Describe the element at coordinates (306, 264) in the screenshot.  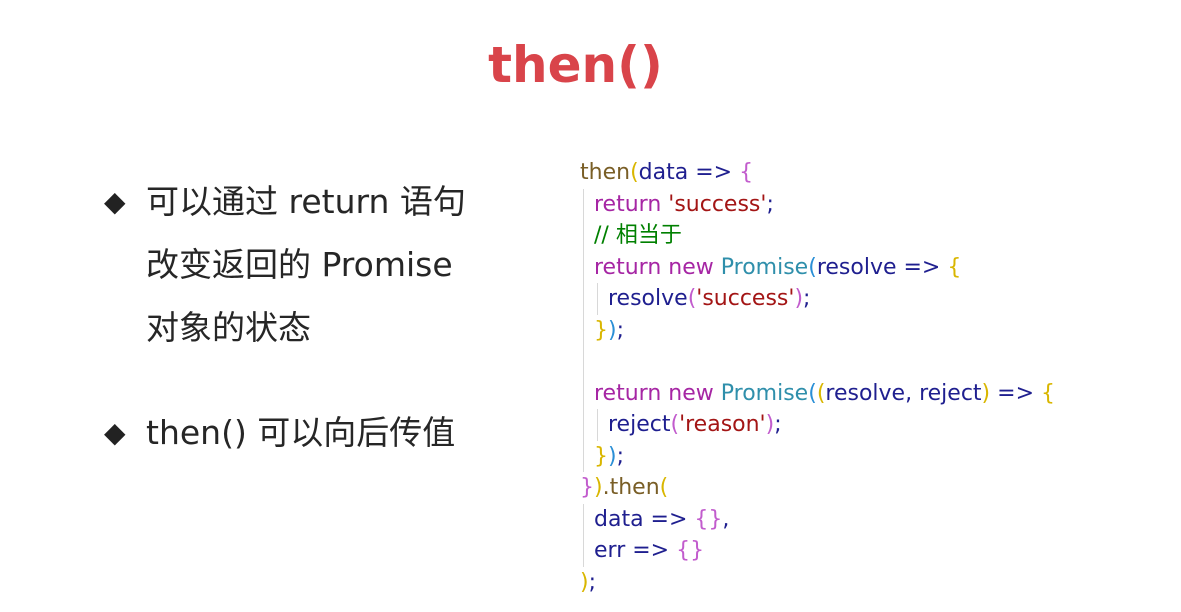
I see `bullet-text: 可以通过 return 语句改变返回的 Promise 对象的状态` at that location.